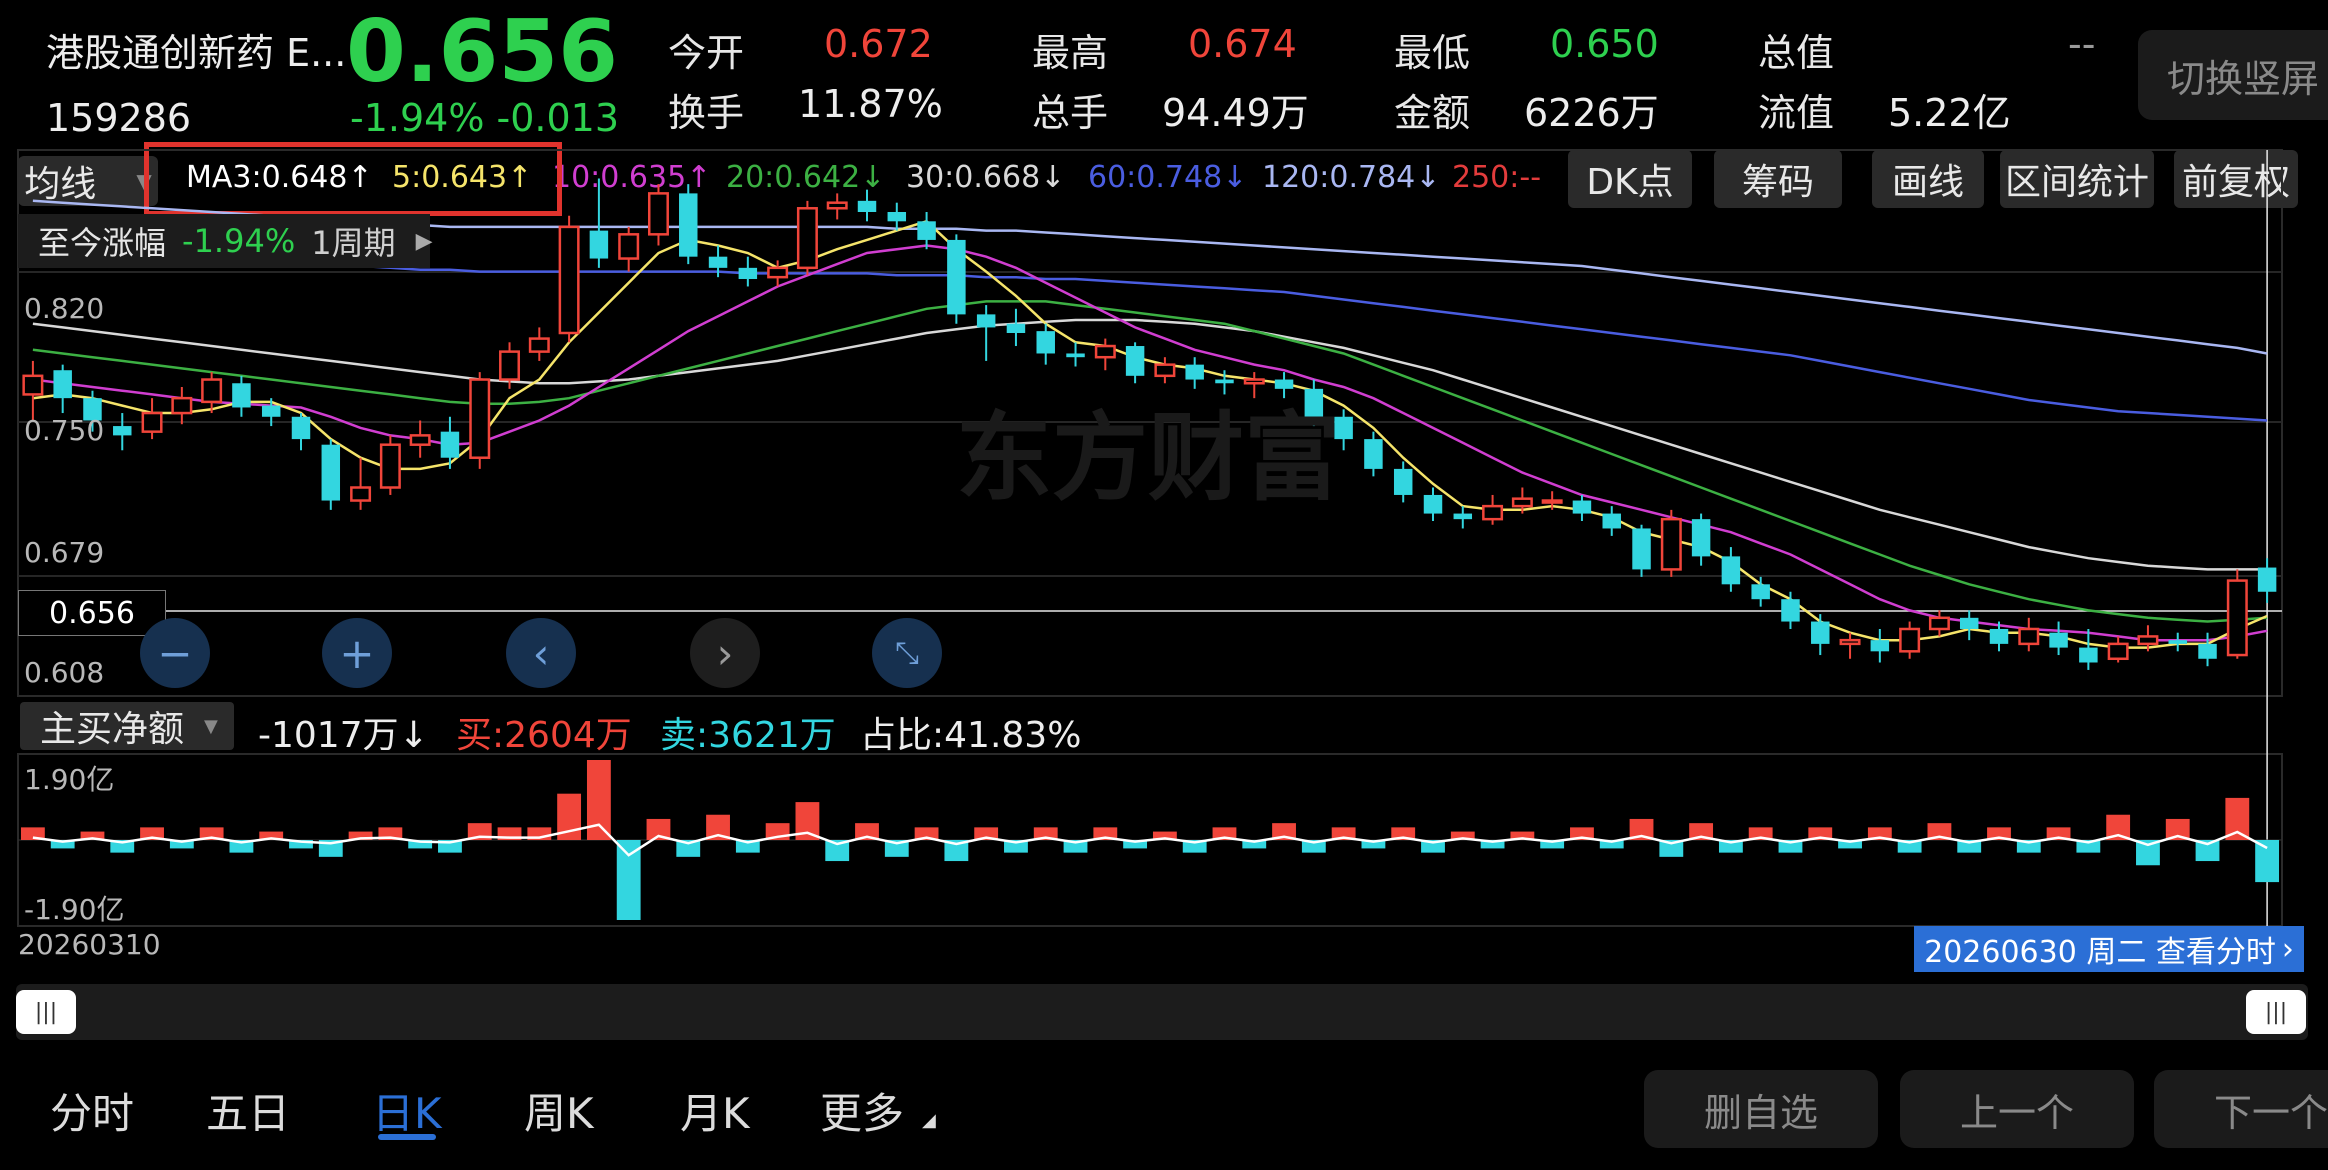 The image size is (2328, 1170). I want to click on chevron-down-icon: ▼, so click(211, 726).